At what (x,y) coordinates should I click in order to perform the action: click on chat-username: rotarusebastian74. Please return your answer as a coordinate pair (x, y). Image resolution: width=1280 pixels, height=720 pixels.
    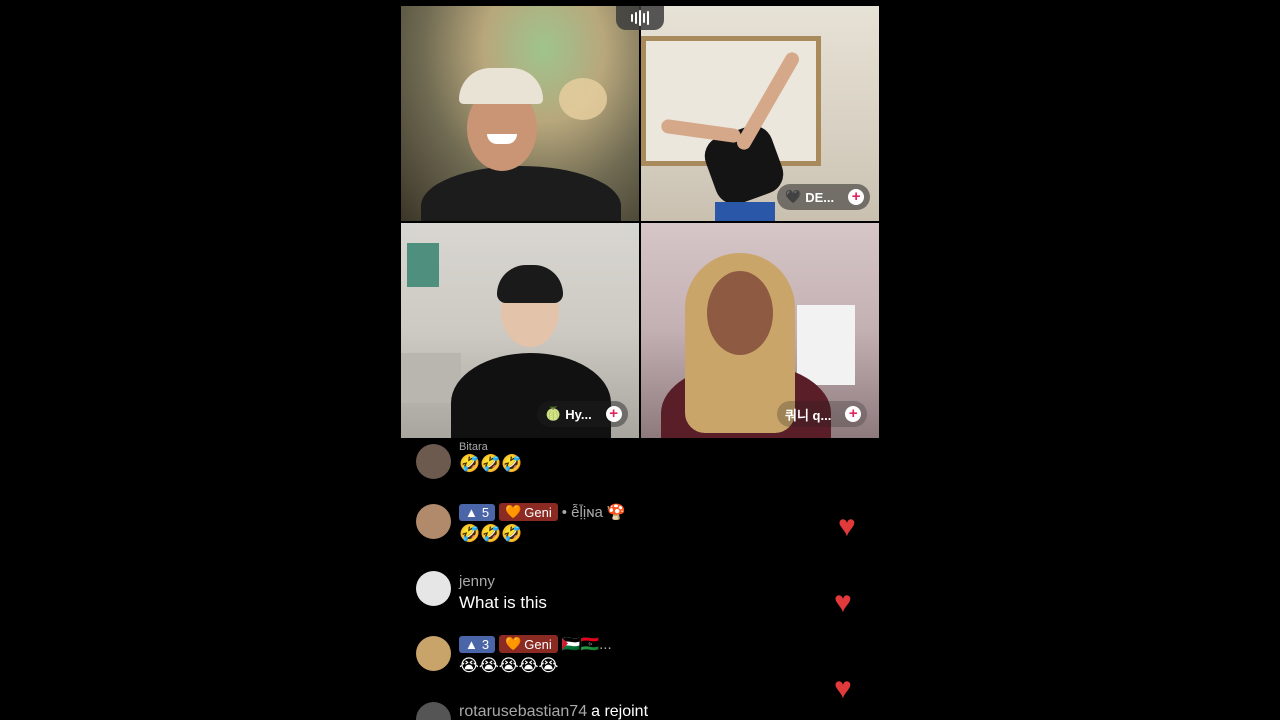
    Looking at the image, I should click on (523, 711).